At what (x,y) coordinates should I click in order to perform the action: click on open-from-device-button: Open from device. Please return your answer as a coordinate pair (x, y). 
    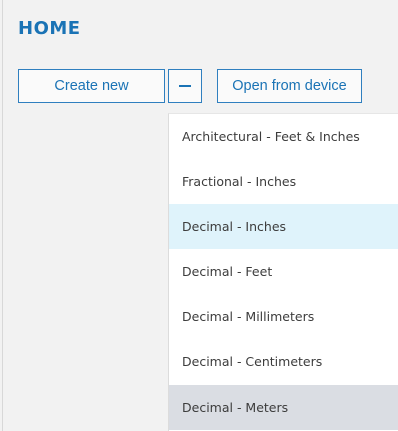
    Looking at the image, I should click on (289, 86).